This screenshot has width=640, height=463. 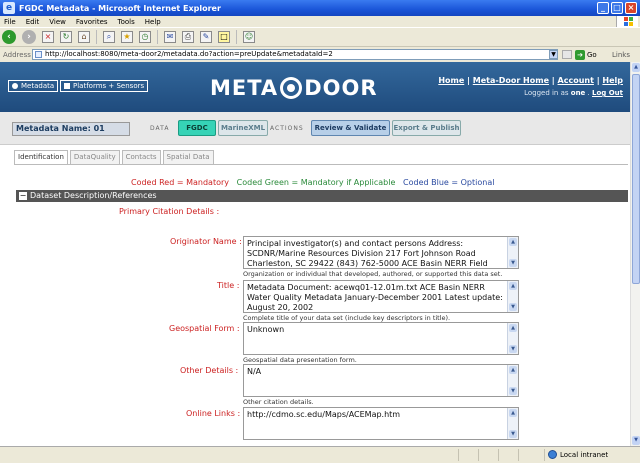 I want to click on online-links-textarea: http://cdmo.sc.edu/Maps/ACEMap.htm ▲ ▼, so click(x=381, y=423).